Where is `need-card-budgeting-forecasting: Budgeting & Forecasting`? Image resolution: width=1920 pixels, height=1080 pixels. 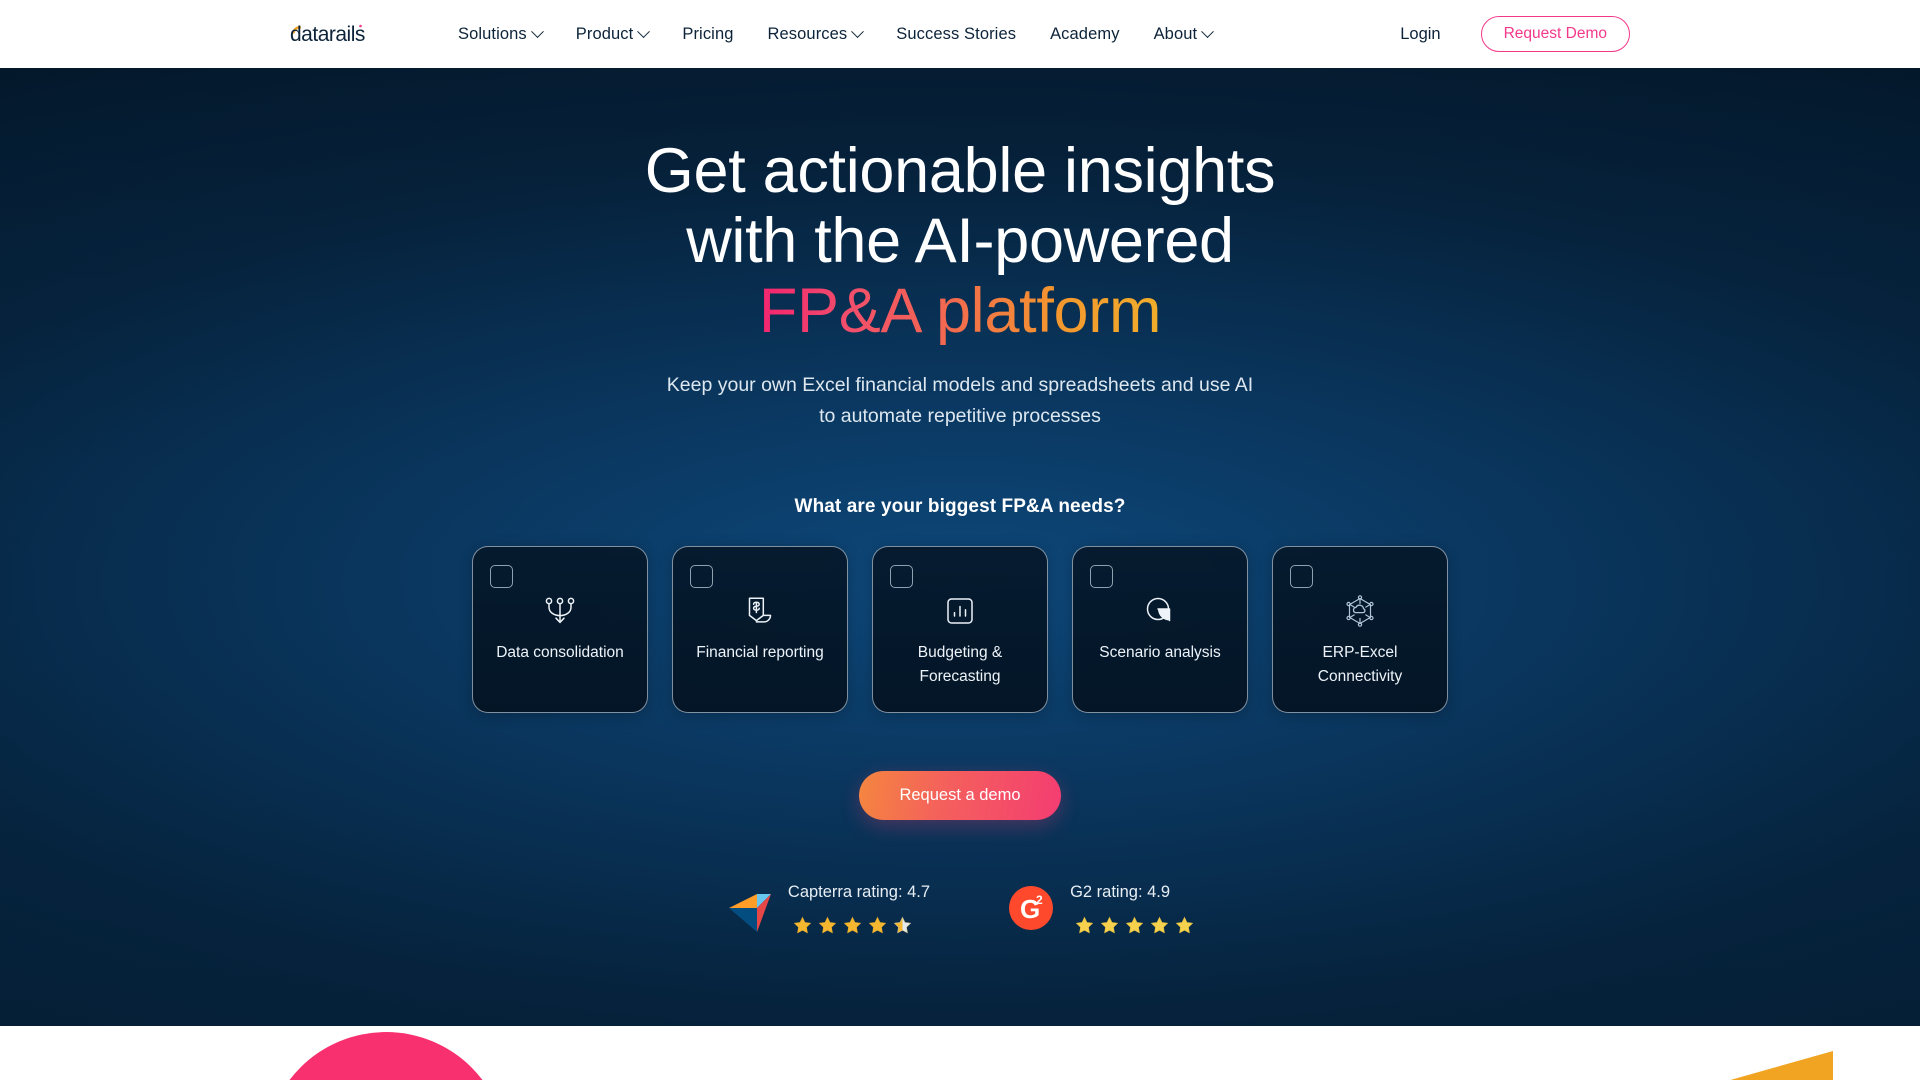 need-card-budgeting-forecasting: Budgeting & Forecasting is located at coordinates (960, 629).